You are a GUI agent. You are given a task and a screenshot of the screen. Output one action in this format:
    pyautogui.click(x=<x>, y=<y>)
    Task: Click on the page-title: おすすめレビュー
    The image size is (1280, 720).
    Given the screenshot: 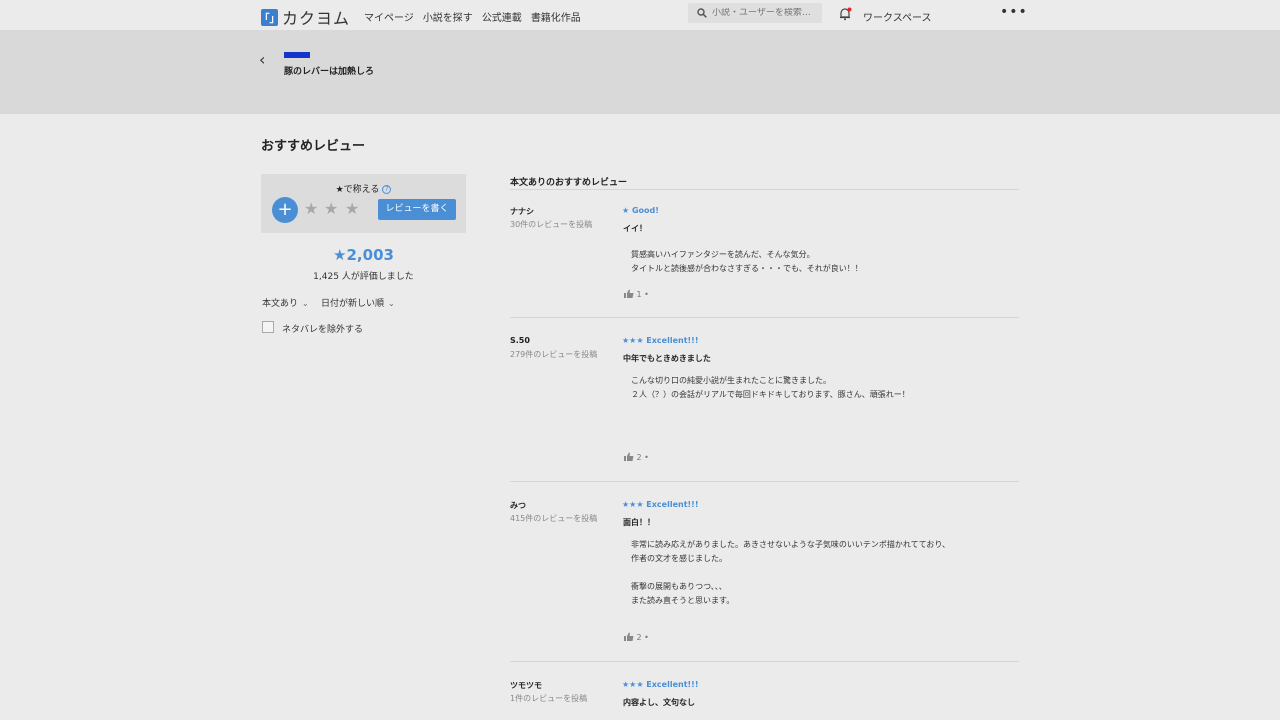 What is the action you would take?
    pyautogui.click(x=313, y=146)
    